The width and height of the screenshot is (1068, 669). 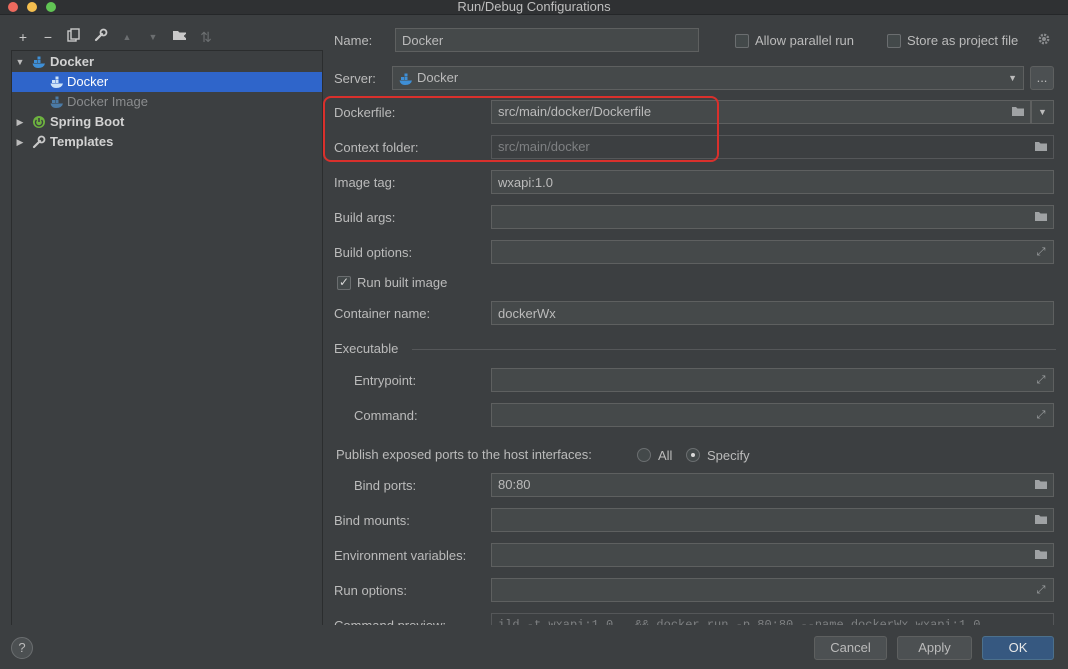 What do you see at coordinates (963, 40) in the screenshot?
I see `store-project-file-label: Store as project file` at bounding box center [963, 40].